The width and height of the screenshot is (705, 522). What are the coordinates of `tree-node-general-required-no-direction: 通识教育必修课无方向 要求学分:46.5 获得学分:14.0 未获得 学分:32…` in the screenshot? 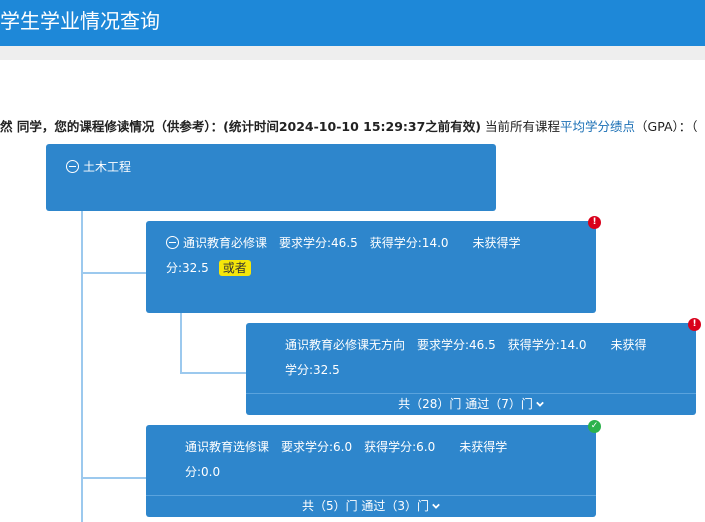 It's located at (473, 366).